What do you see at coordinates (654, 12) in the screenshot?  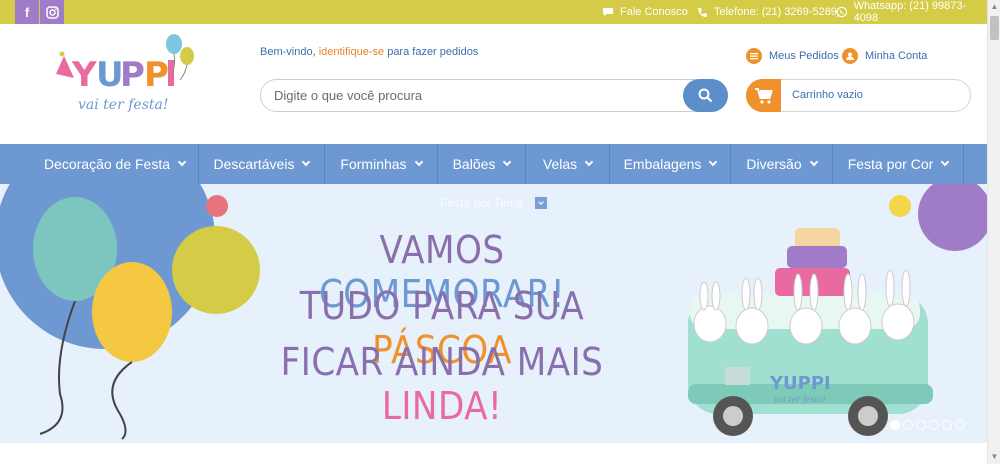 I see `fale-conosco-label: Fale Conosco` at bounding box center [654, 12].